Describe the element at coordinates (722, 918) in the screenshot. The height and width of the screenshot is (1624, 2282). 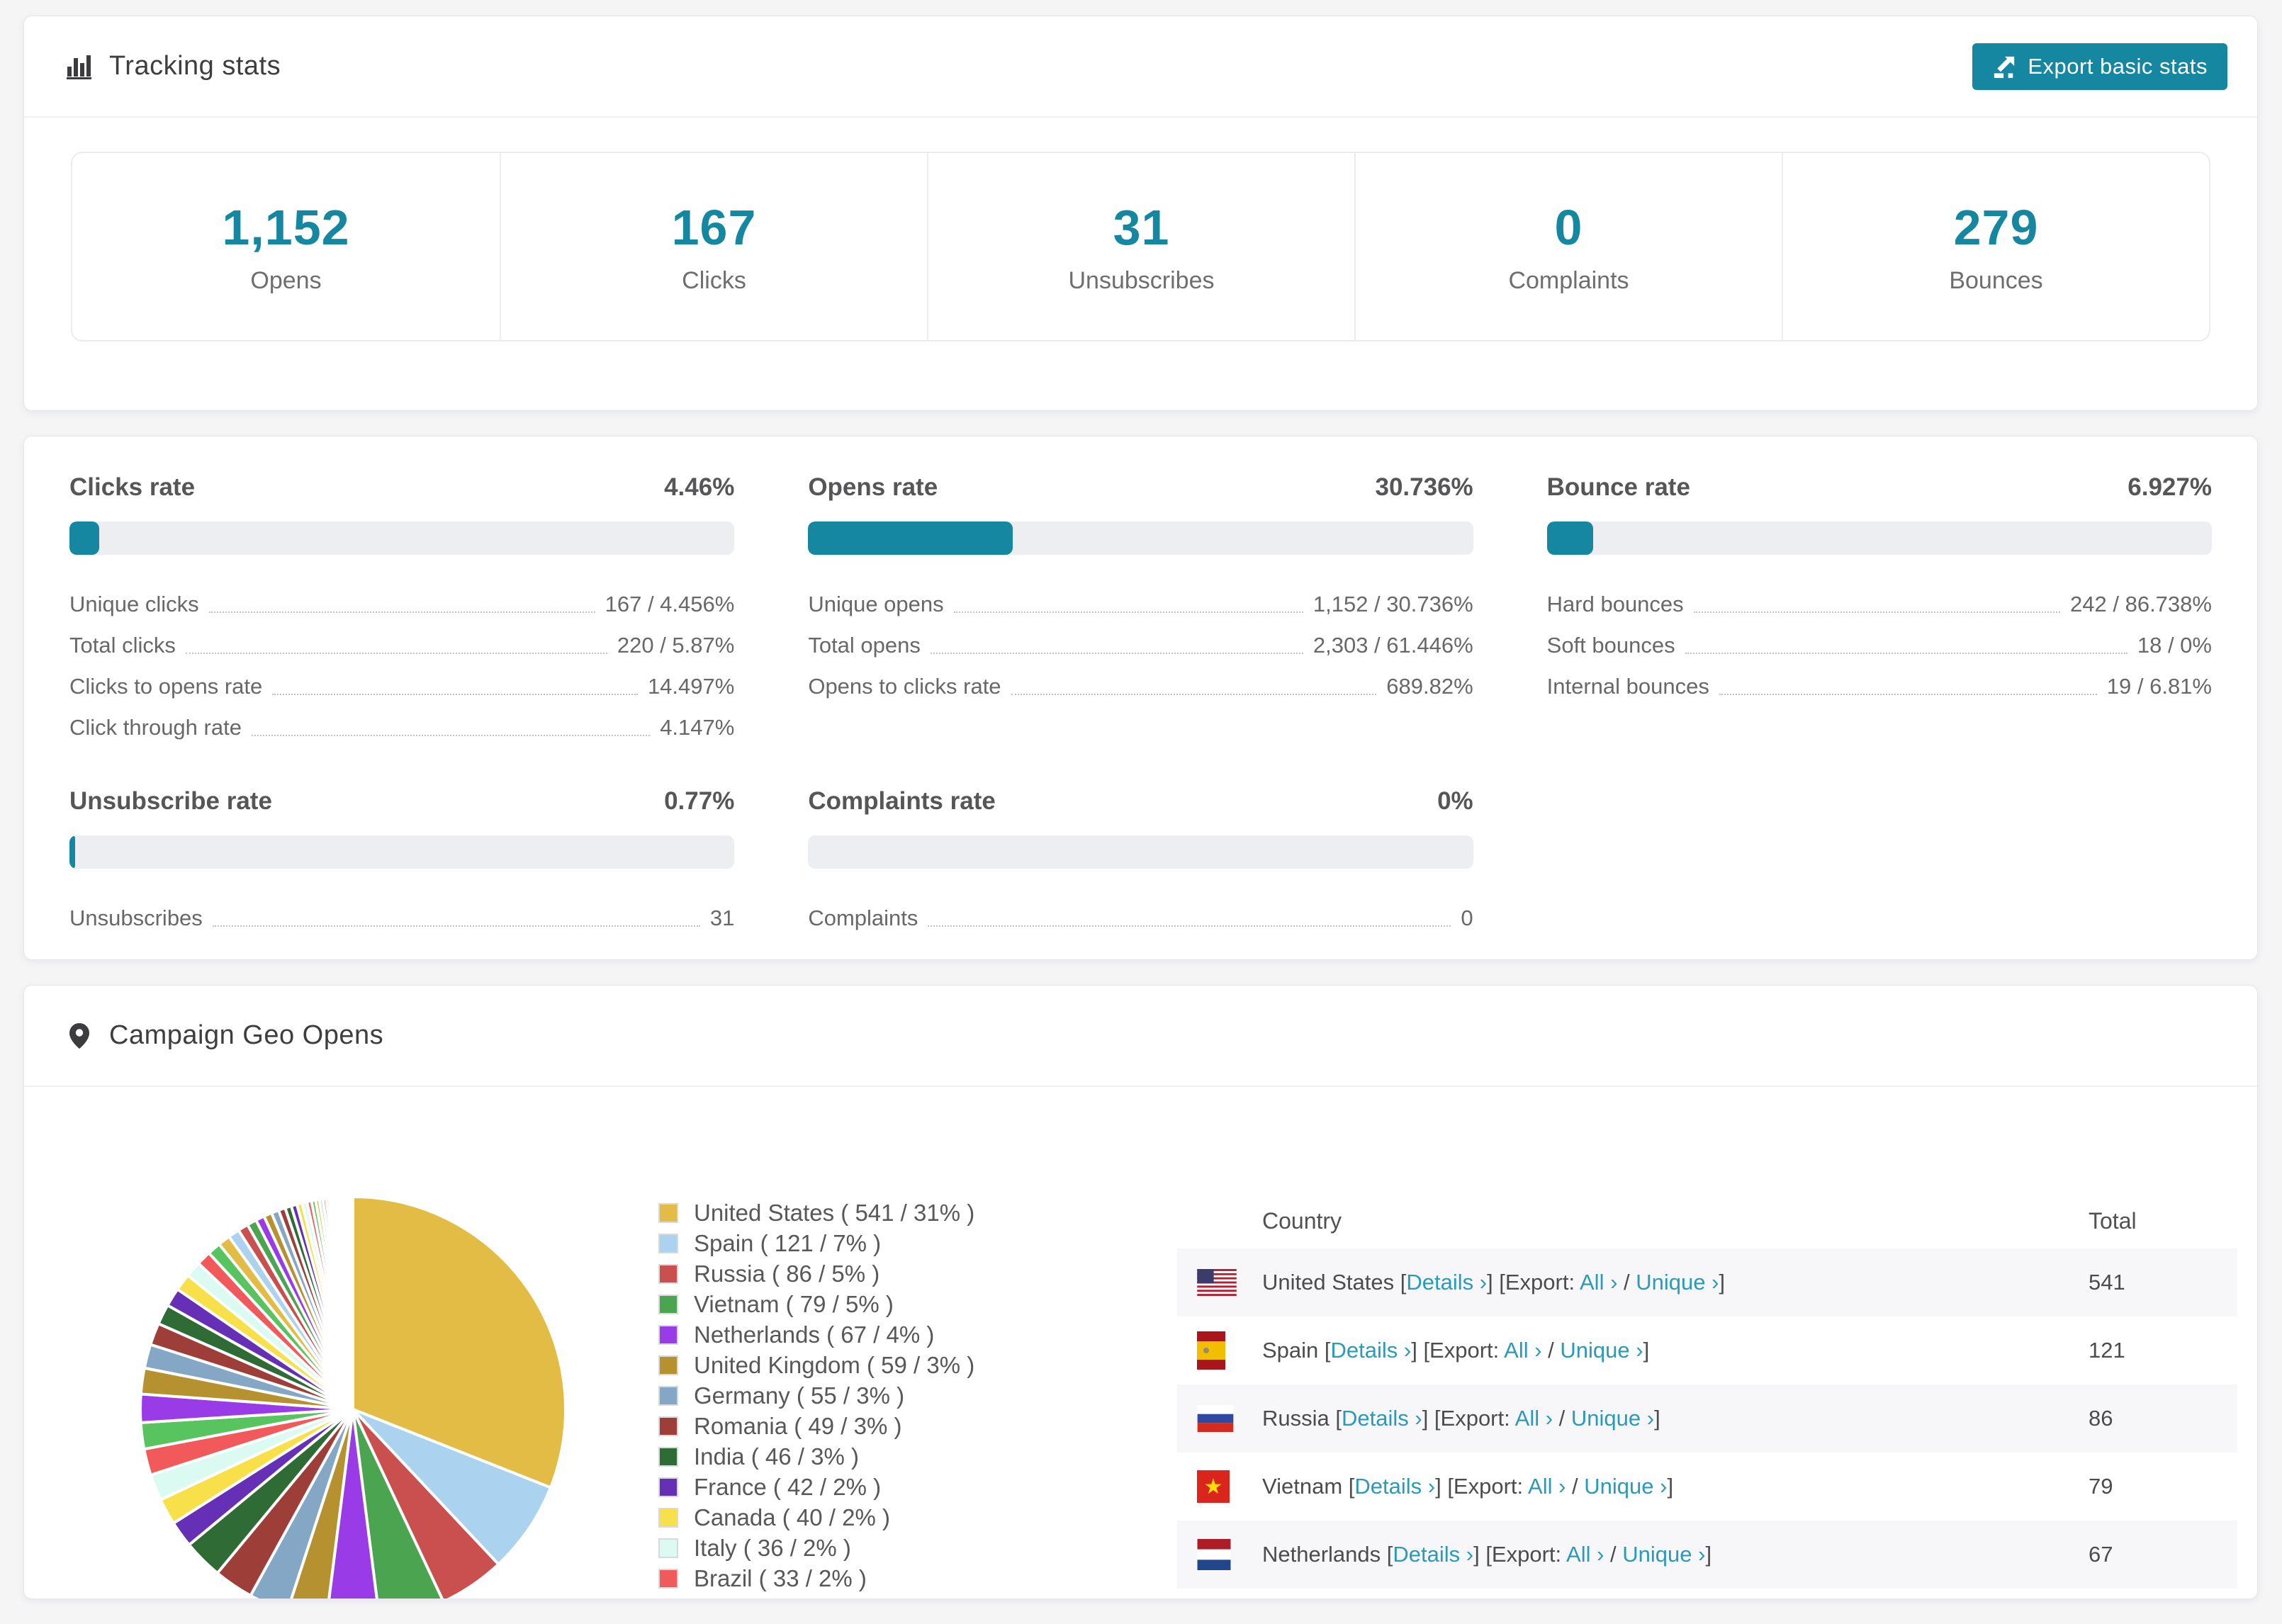
I see `rate-row-value: 31` at that location.